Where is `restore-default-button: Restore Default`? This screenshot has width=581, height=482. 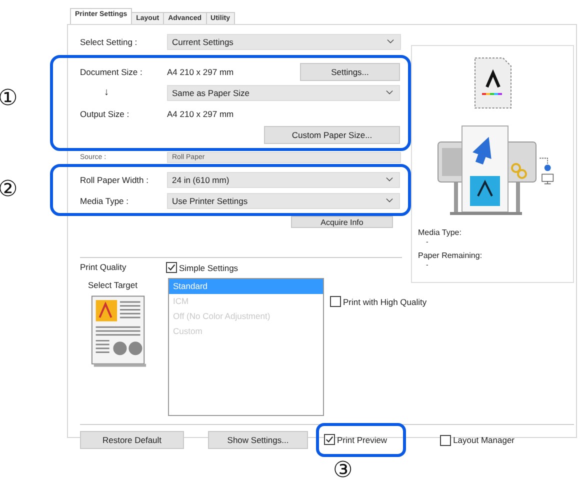
restore-default-button: Restore Default is located at coordinates (132, 440).